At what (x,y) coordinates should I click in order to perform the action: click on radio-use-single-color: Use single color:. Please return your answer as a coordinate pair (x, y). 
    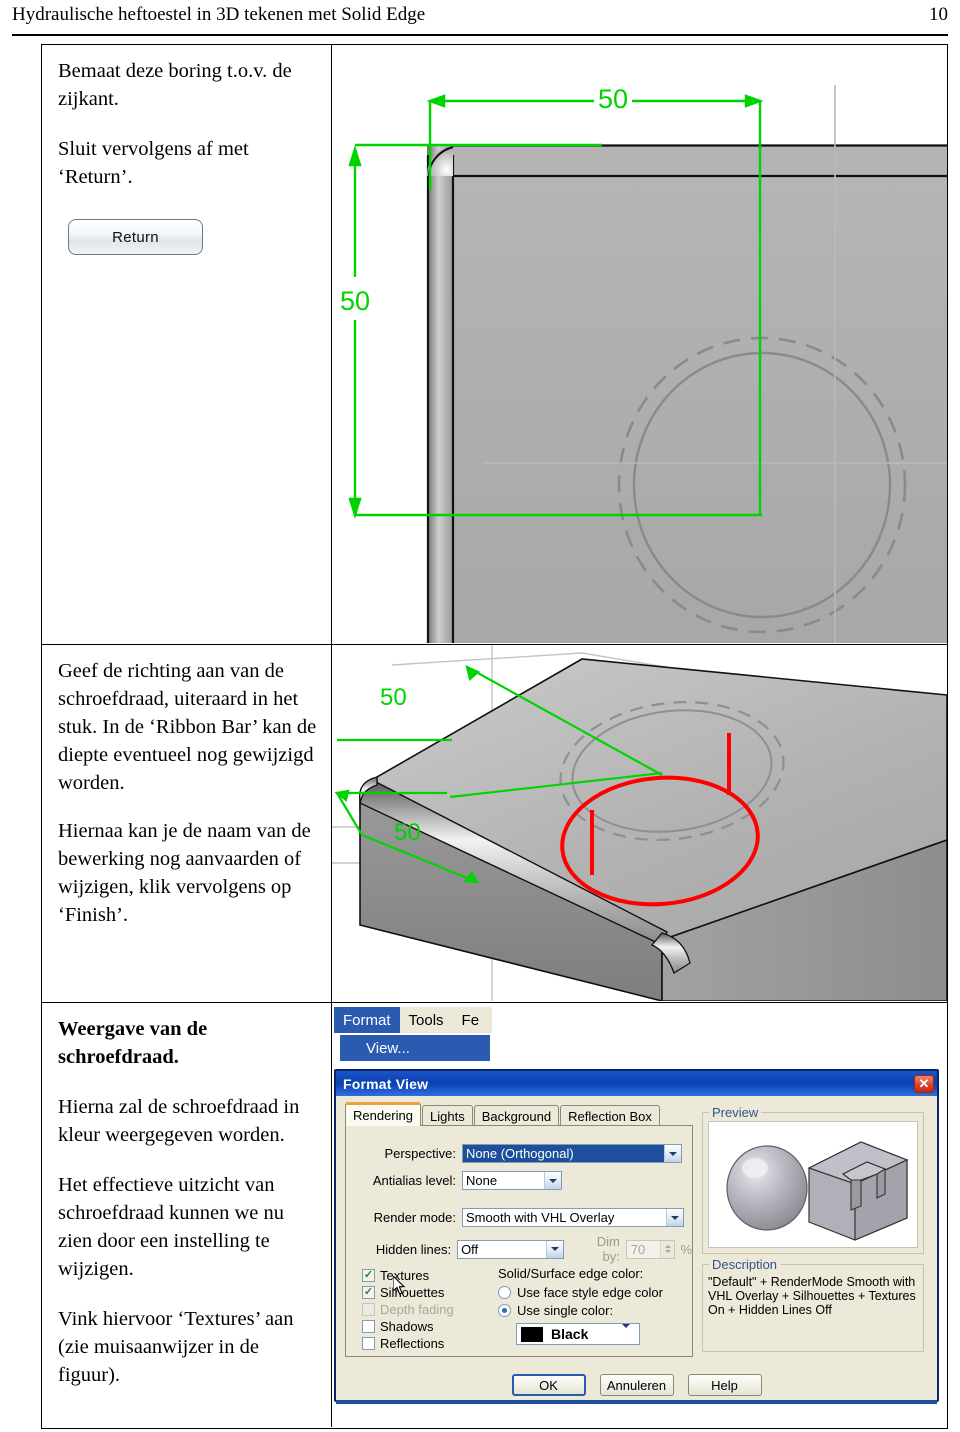
    Looking at the image, I should click on (593, 1310).